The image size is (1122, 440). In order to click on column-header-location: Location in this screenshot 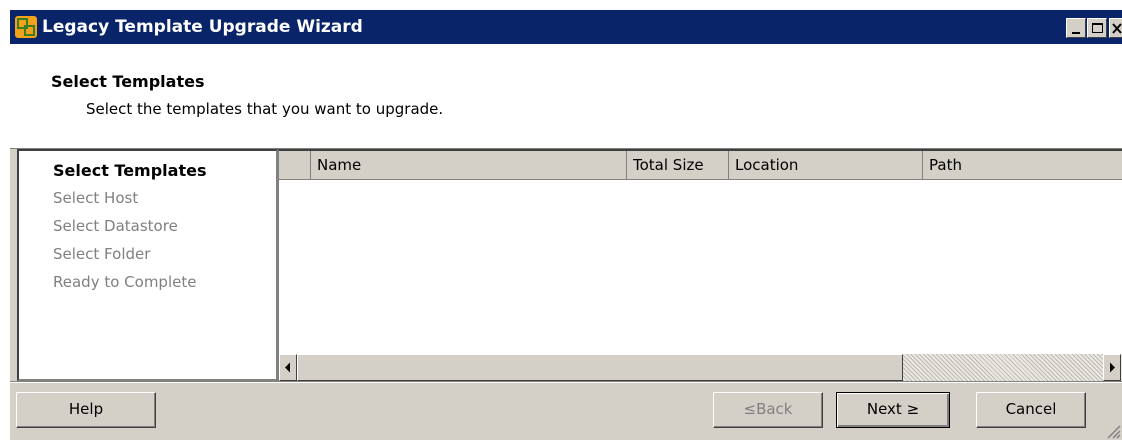, I will do `click(826, 165)`.